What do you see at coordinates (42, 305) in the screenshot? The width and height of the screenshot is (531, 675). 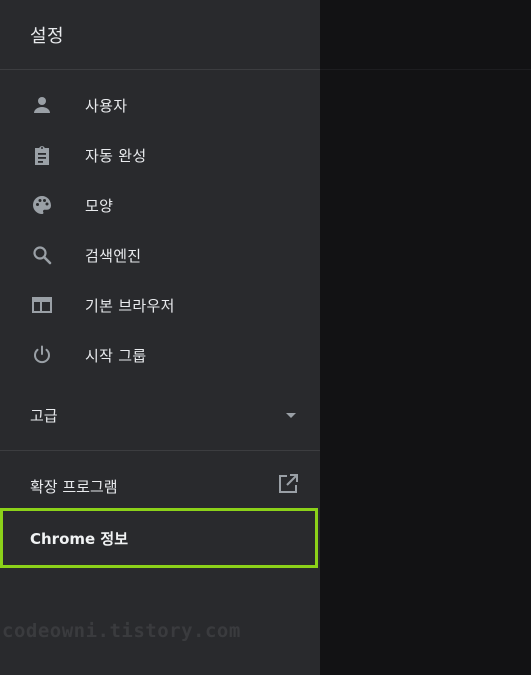 I see `browser-window-icon` at bounding box center [42, 305].